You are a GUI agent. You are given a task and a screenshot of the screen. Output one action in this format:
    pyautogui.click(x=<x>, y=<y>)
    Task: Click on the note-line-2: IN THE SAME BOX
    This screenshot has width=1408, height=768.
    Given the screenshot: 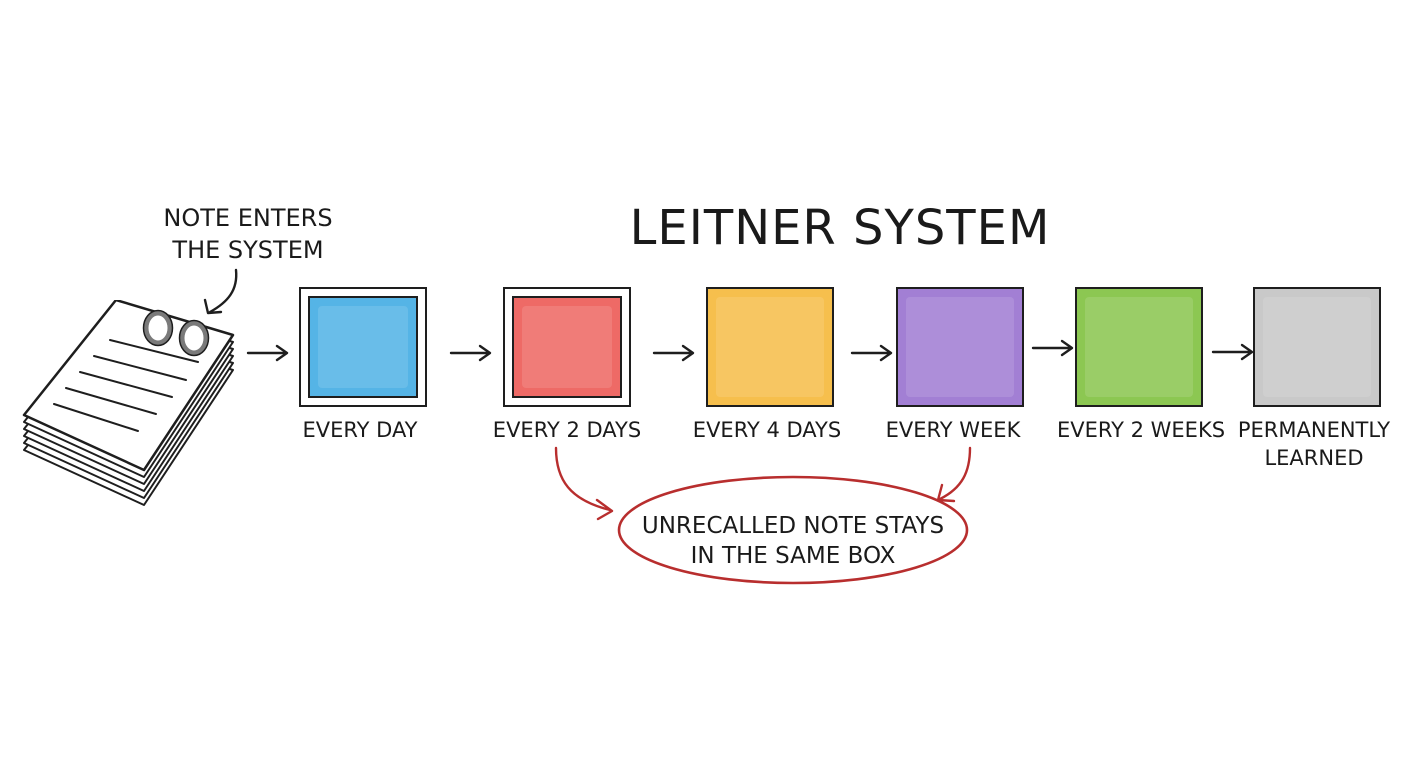 What is the action you would take?
    pyautogui.click(x=793, y=556)
    